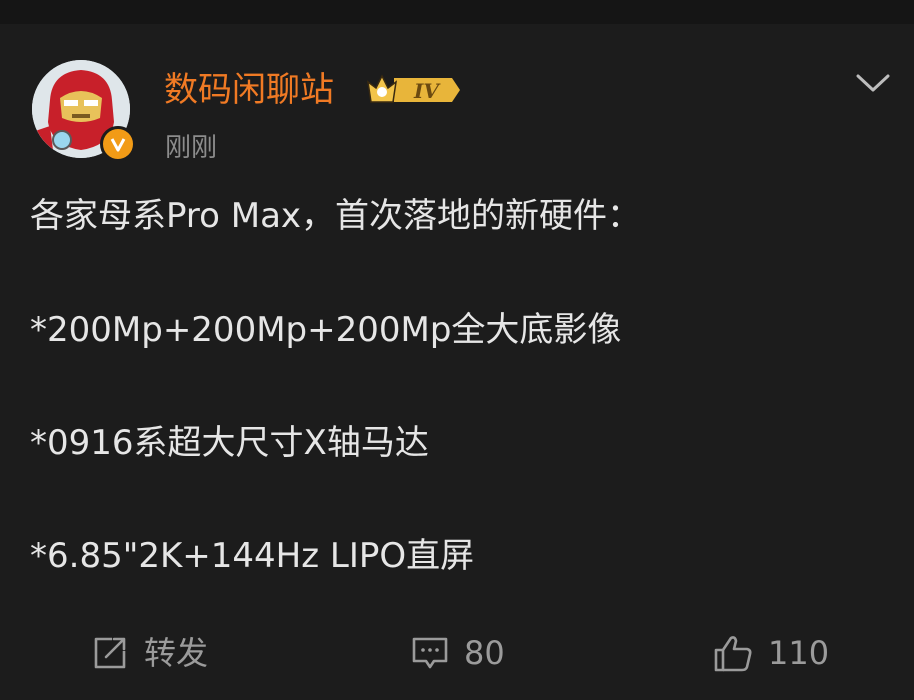  Describe the element at coordinates (733, 654) in the screenshot. I see `thumbs-up-icon` at that location.